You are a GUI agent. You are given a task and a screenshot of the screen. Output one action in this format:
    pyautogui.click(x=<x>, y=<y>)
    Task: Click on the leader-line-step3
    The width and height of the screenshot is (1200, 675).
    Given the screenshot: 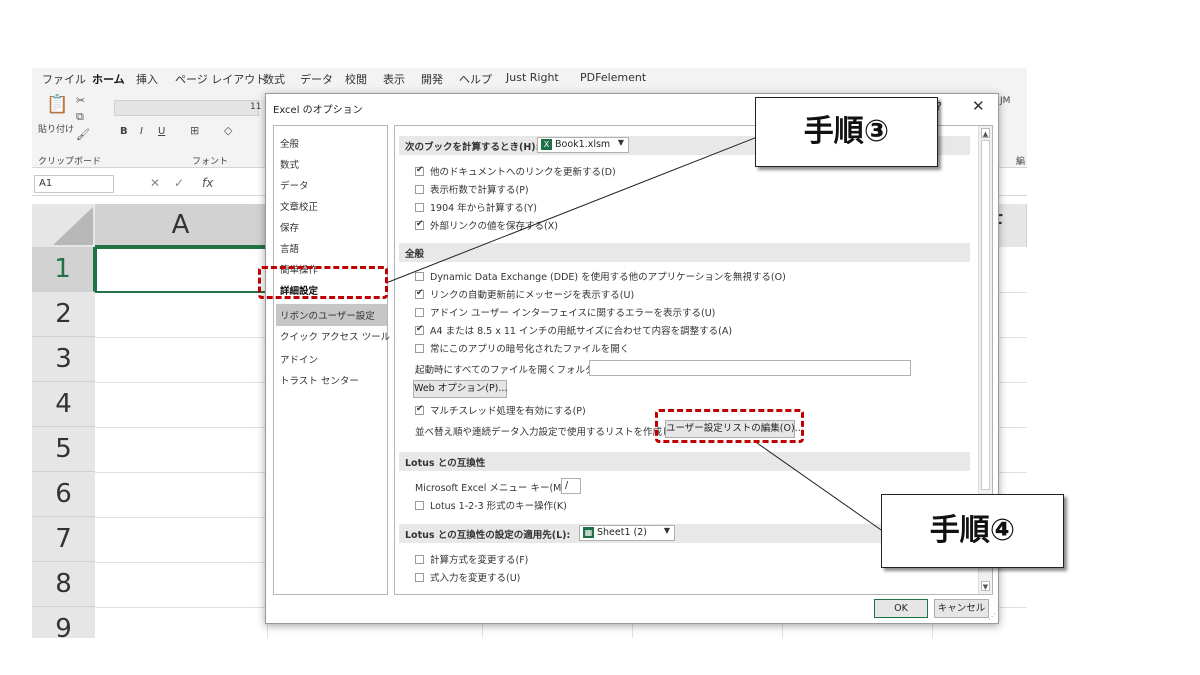 What is the action you would take?
    pyautogui.click(x=578, y=207)
    